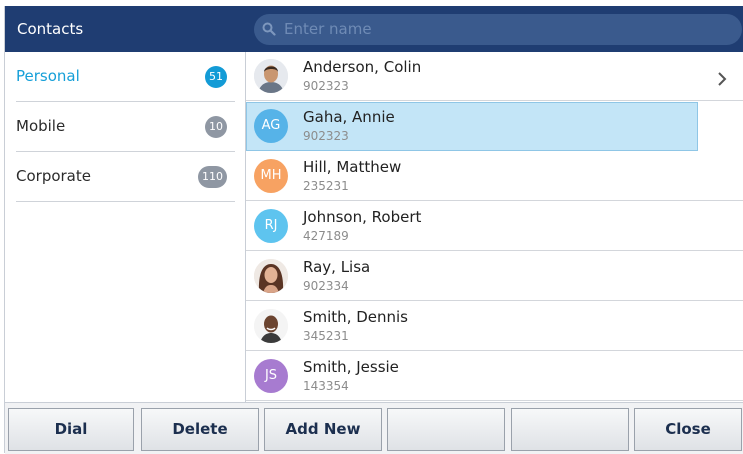  I want to click on list-item: Smith, Dennis 345231, so click(494, 326).